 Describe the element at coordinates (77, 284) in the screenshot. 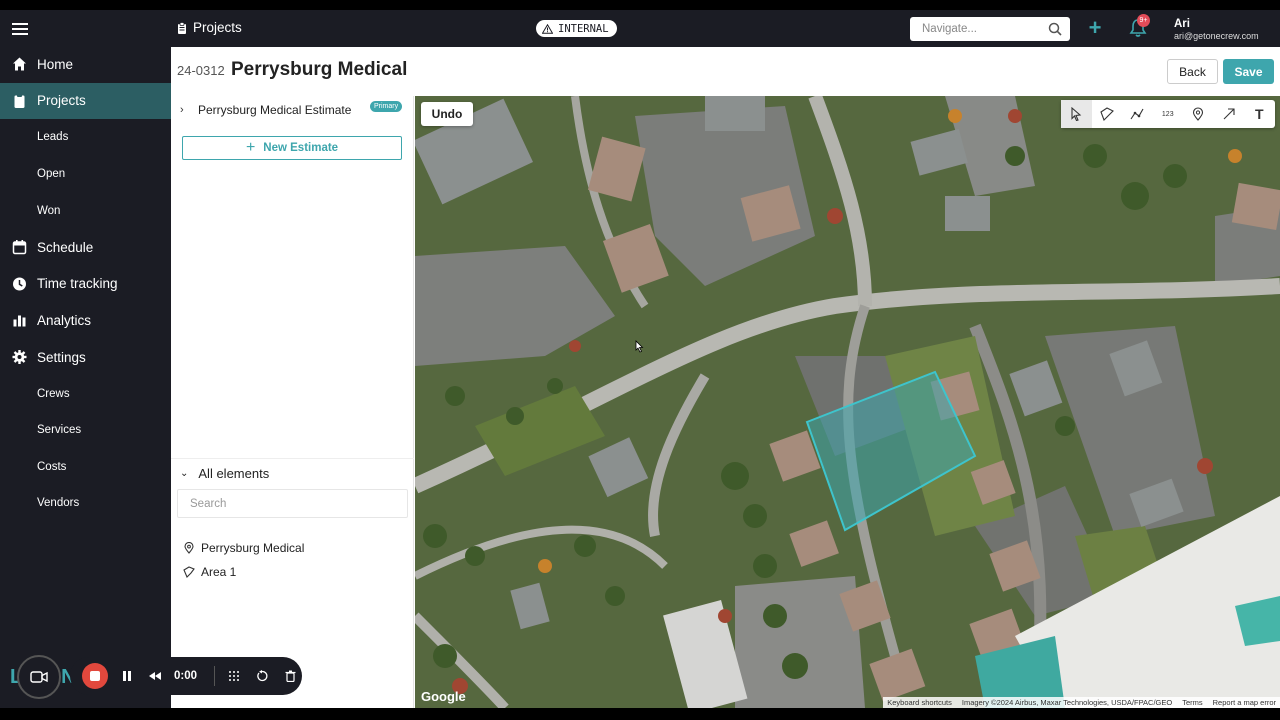

I see `sidebar-item-label: Time tracking` at that location.